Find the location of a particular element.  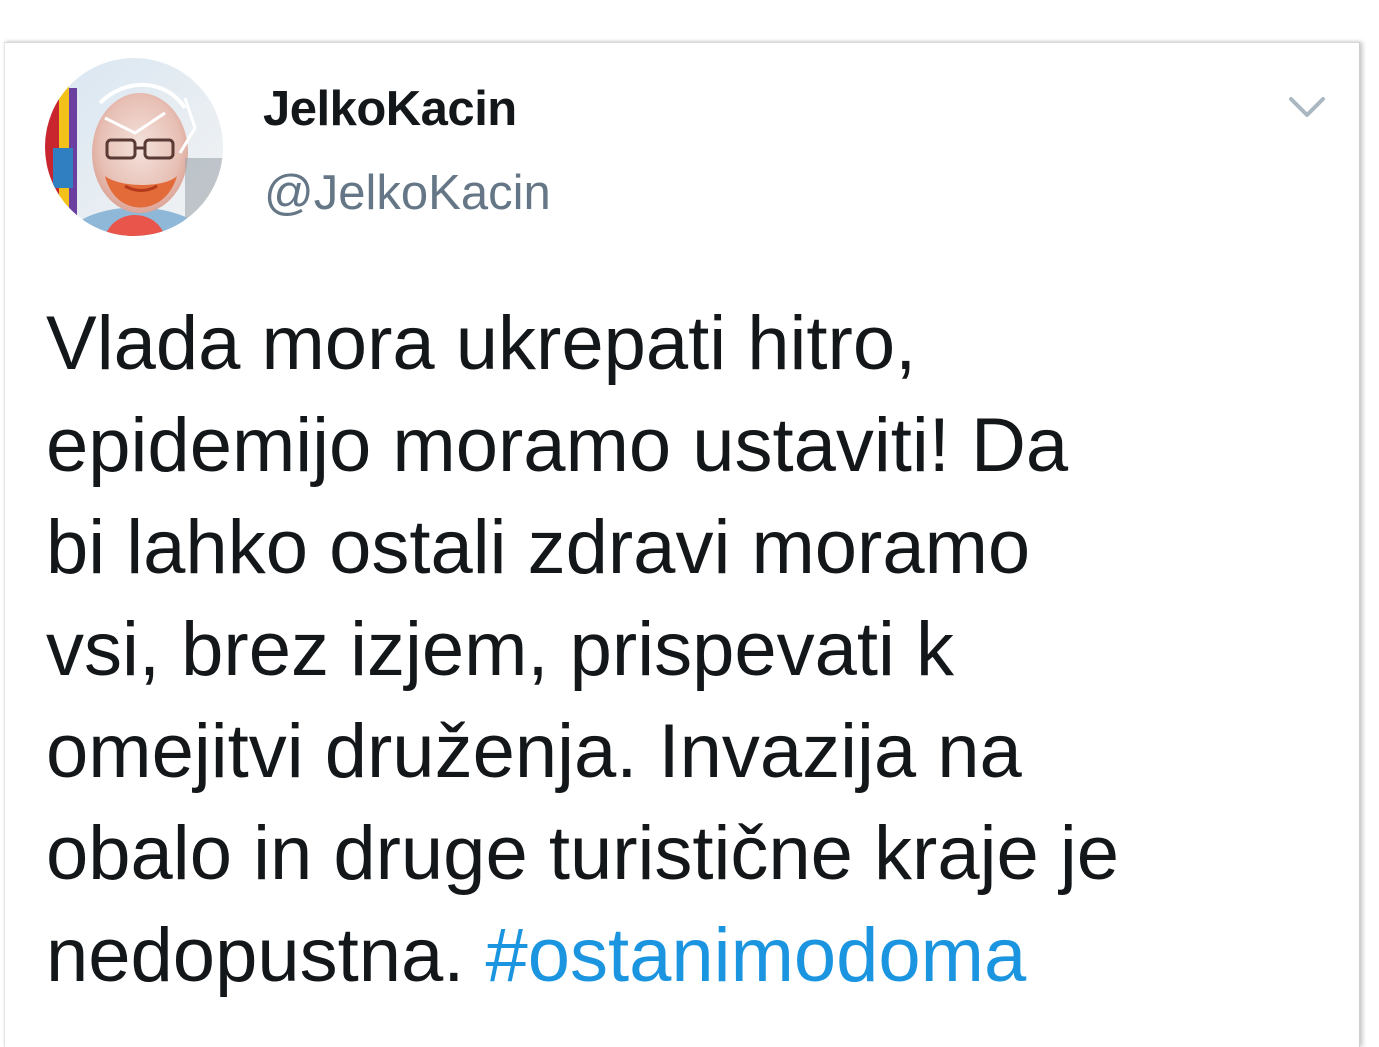

tweet-text-line: bi lahko ostali zdravi moramo is located at coordinates (538, 547).